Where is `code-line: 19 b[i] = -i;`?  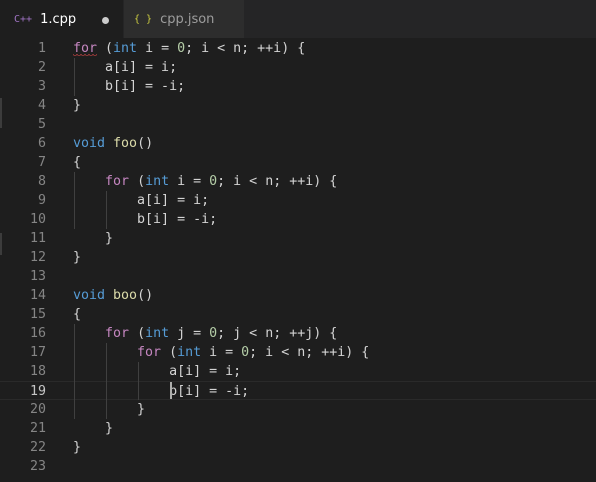 code-line: 19 b[i] = -i; is located at coordinates (298, 390).